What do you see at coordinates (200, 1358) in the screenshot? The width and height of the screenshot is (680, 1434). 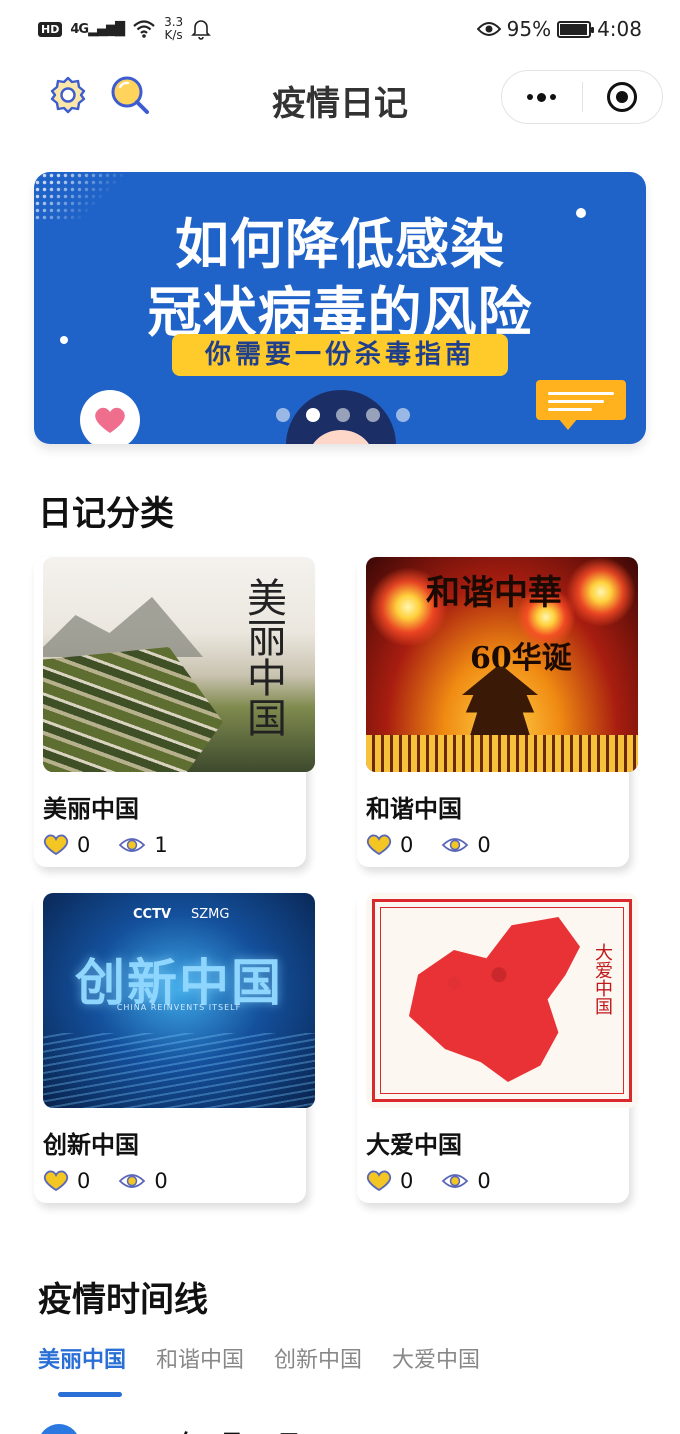 I see `tab-harmonious-china: 和谐中国` at bounding box center [200, 1358].